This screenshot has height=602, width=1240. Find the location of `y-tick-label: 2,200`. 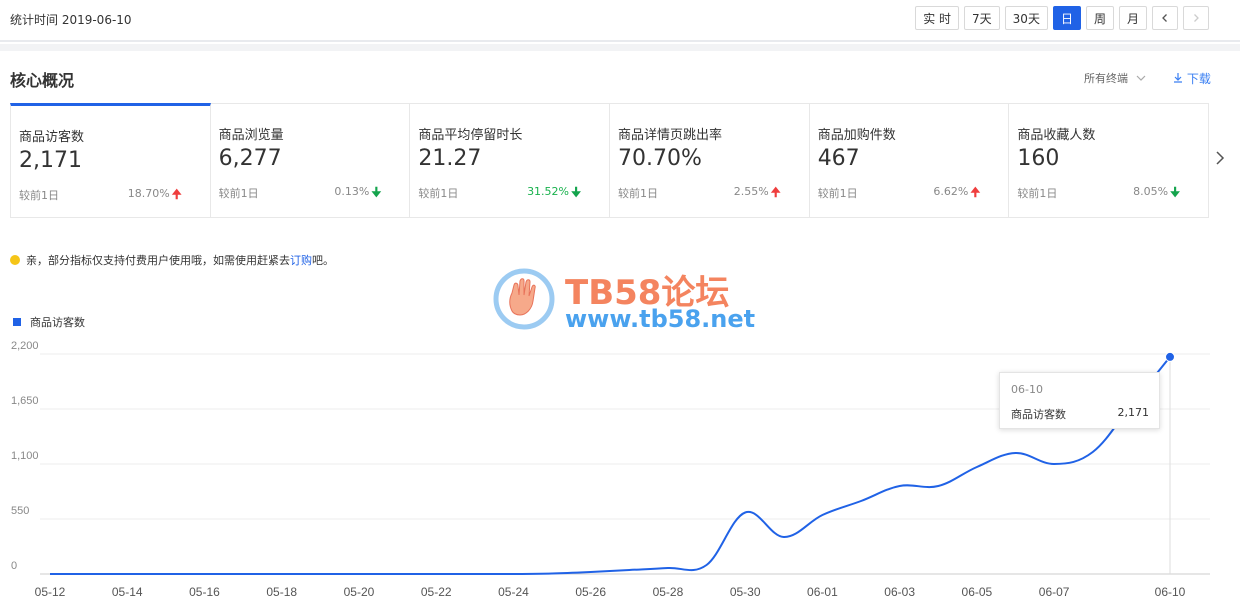

y-tick-label: 2,200 is located at coordinates (25, 346).